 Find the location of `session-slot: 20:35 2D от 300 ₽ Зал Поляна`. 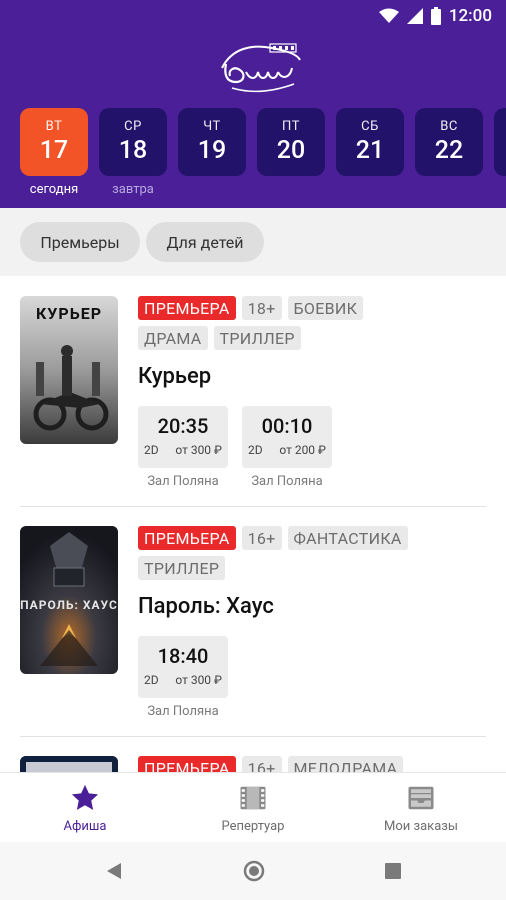

session-slot: 20:35 2D от 300 ₽ Зал Поляна is located at coordinates (183, 447).